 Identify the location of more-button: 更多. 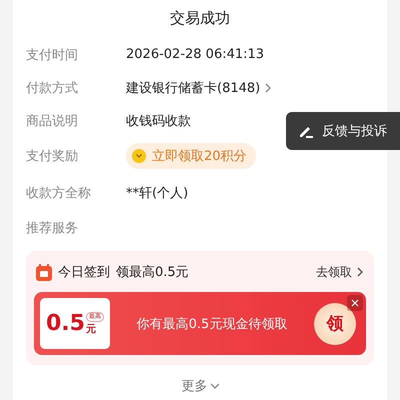
(200, 386).